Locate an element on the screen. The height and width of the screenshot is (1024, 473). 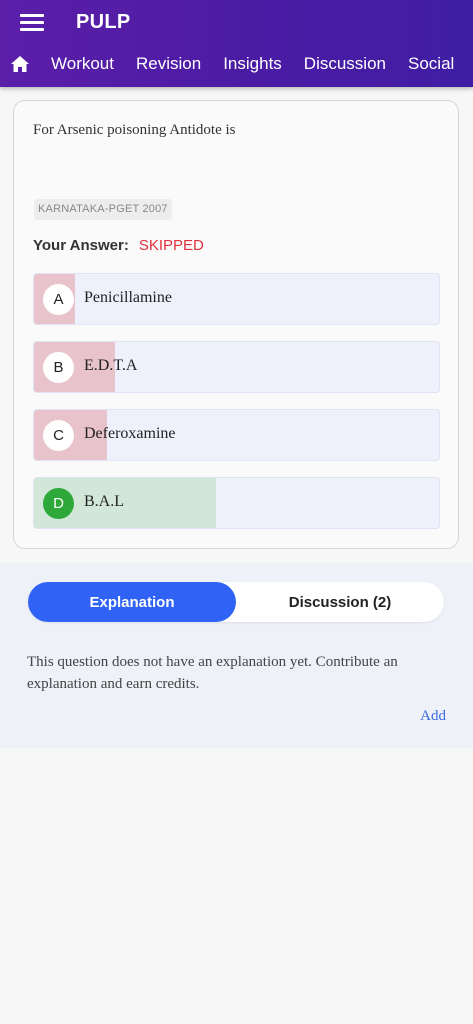
your-answer-row: Your Answer: SKIPPED is located at coordinates (118, 245).